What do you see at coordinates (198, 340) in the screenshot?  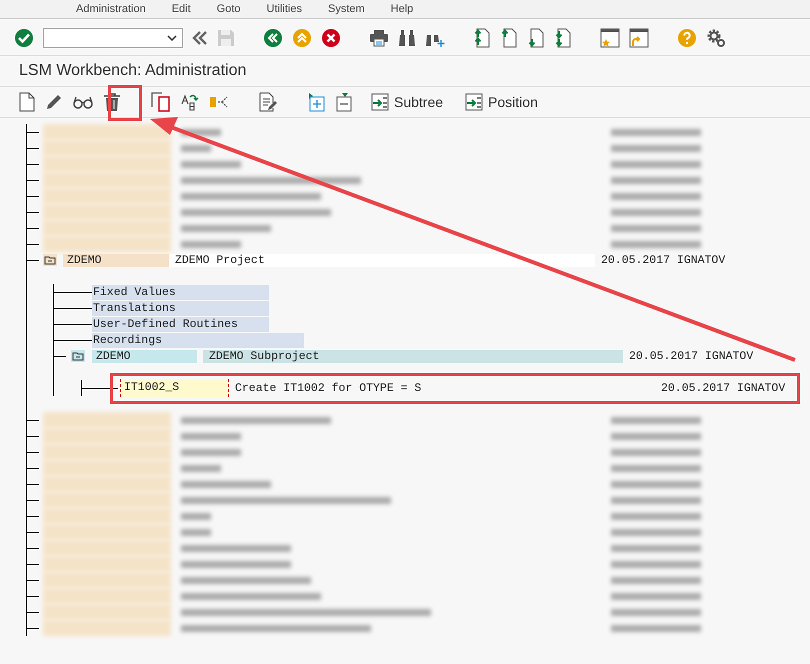 I see `tree-node: Recordings` at bounding box center [198, 340].